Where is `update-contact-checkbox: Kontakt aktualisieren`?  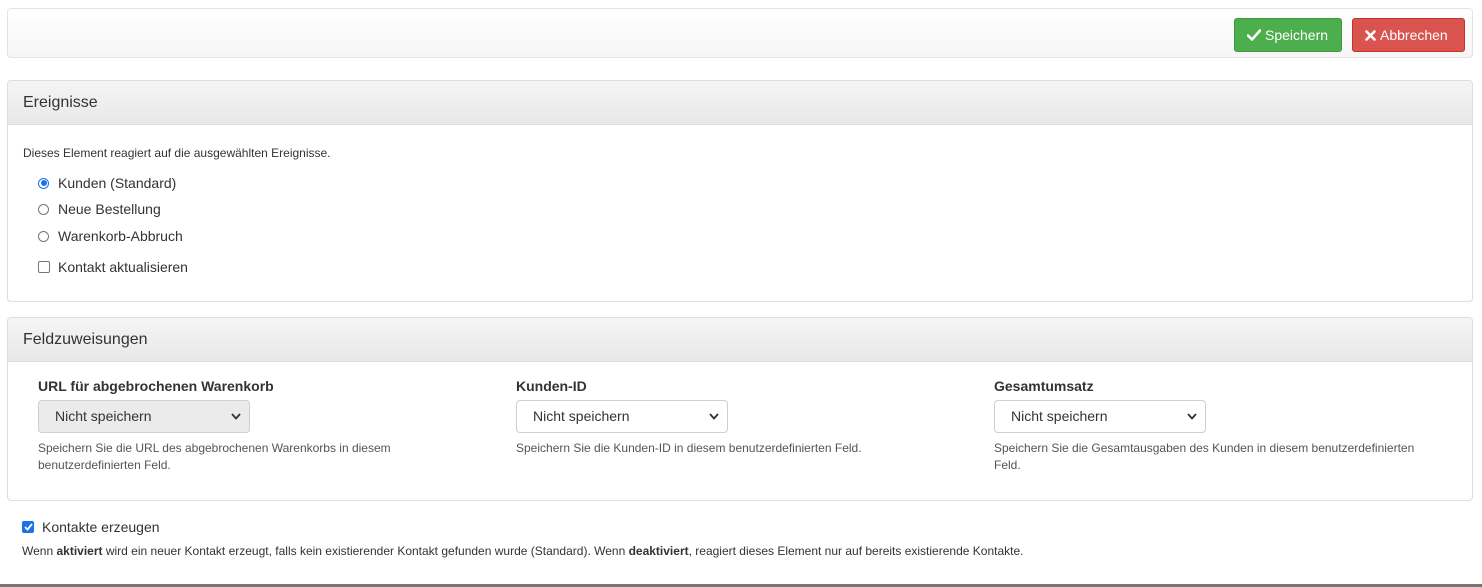
update-contact-checkbox: Kontakt aktualisieren is located at coordinates (113, 267).